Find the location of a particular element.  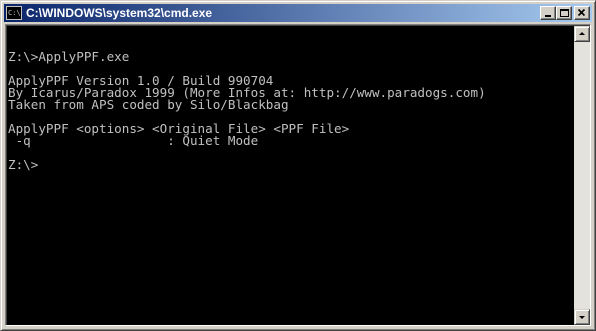

console-line: Z:\> is located at coordinates (23, 164).